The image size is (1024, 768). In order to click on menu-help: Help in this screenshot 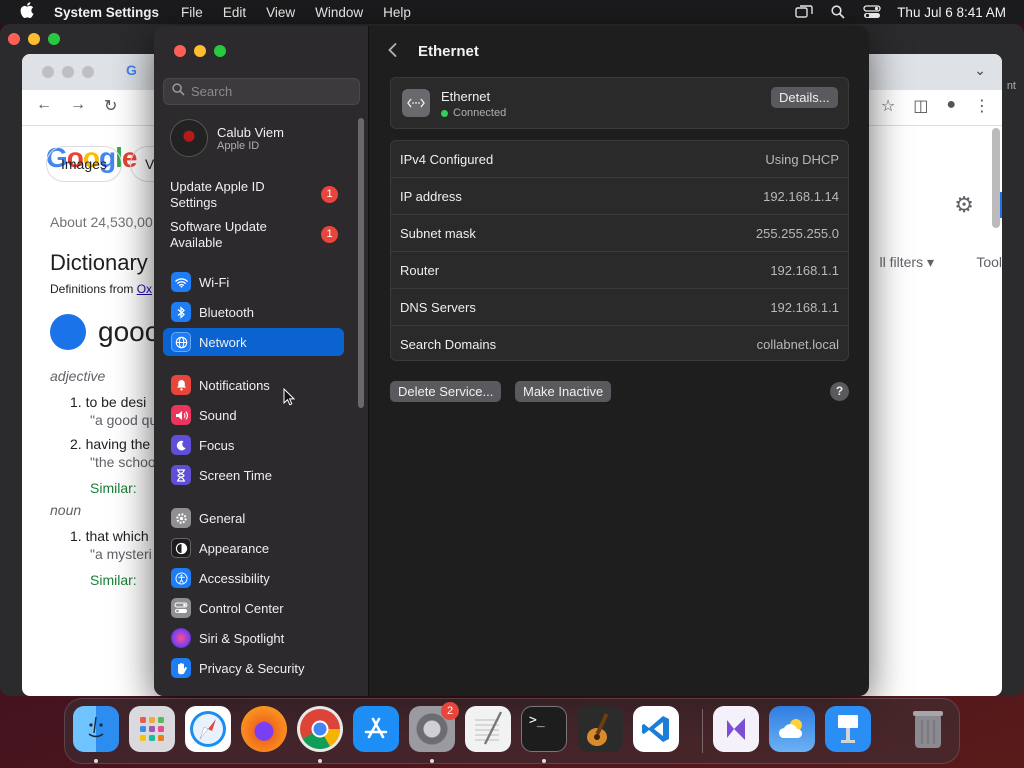, I will do `click(397, 12)`.